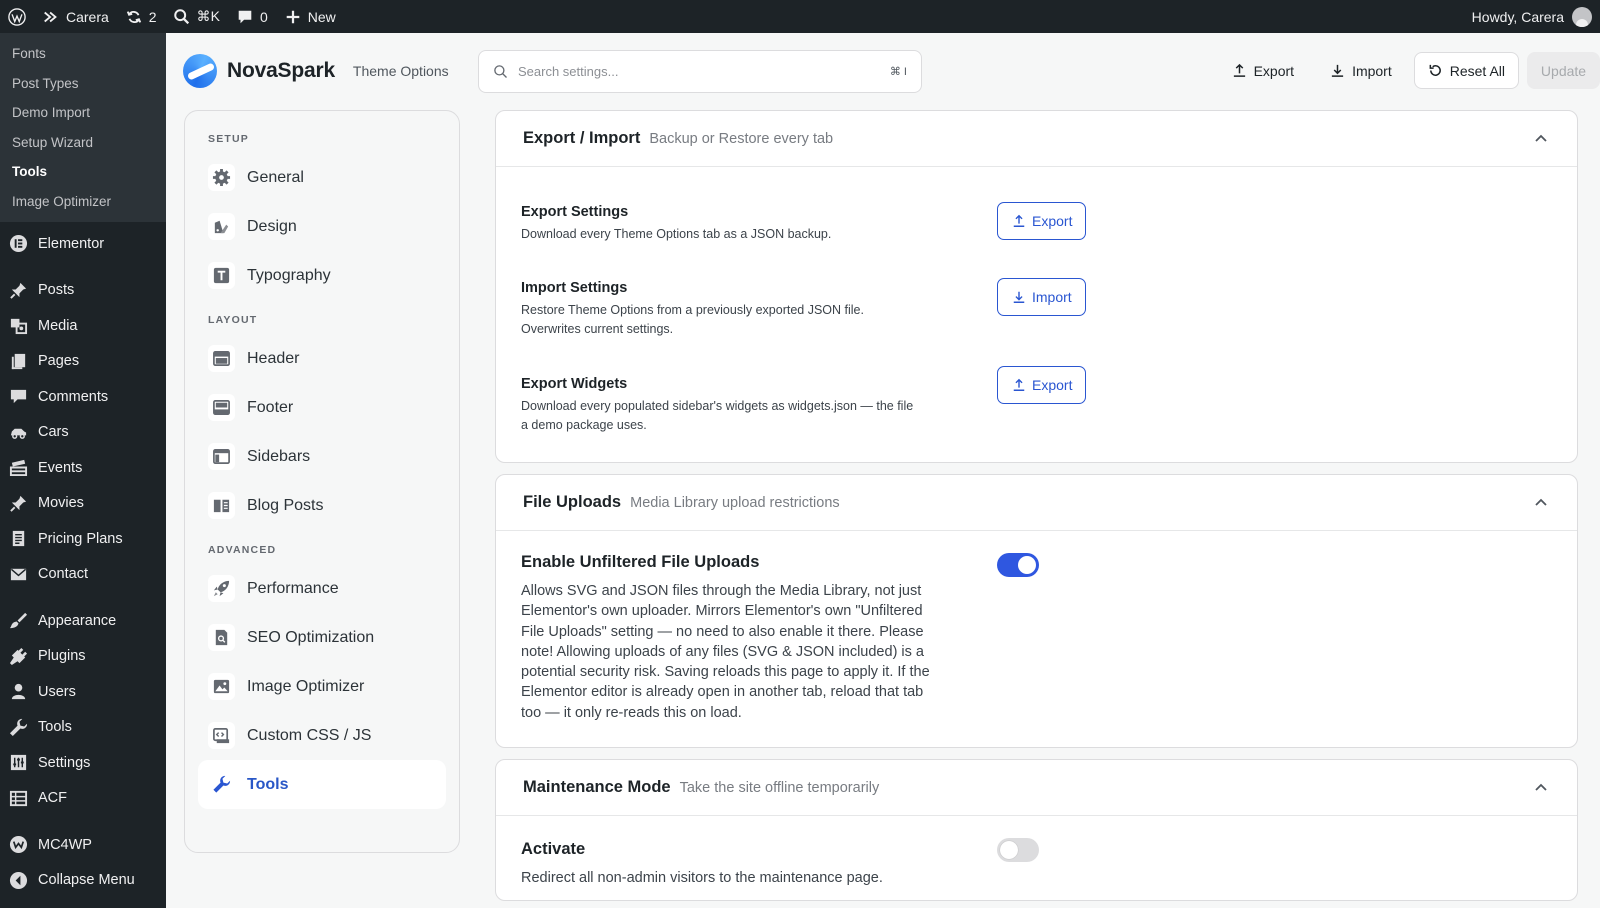 The width and height of the screenshot is (1600, 908). I want to click on comment-icon, so click(18, 397).